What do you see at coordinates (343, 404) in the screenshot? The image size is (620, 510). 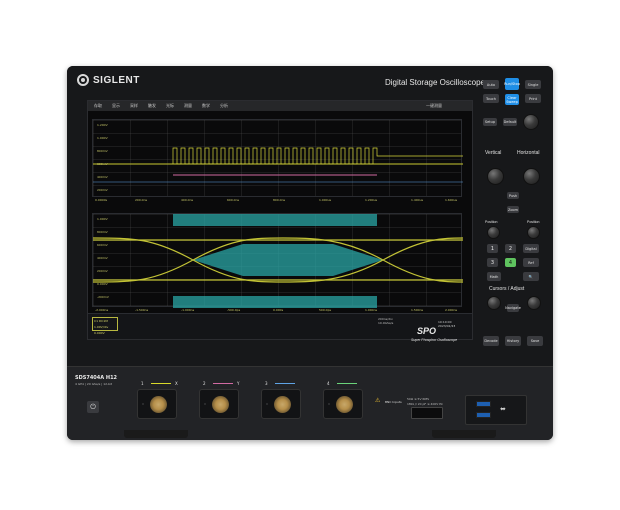 I see `channel-4-bnc: ∷` at bounding box center [343, 404].